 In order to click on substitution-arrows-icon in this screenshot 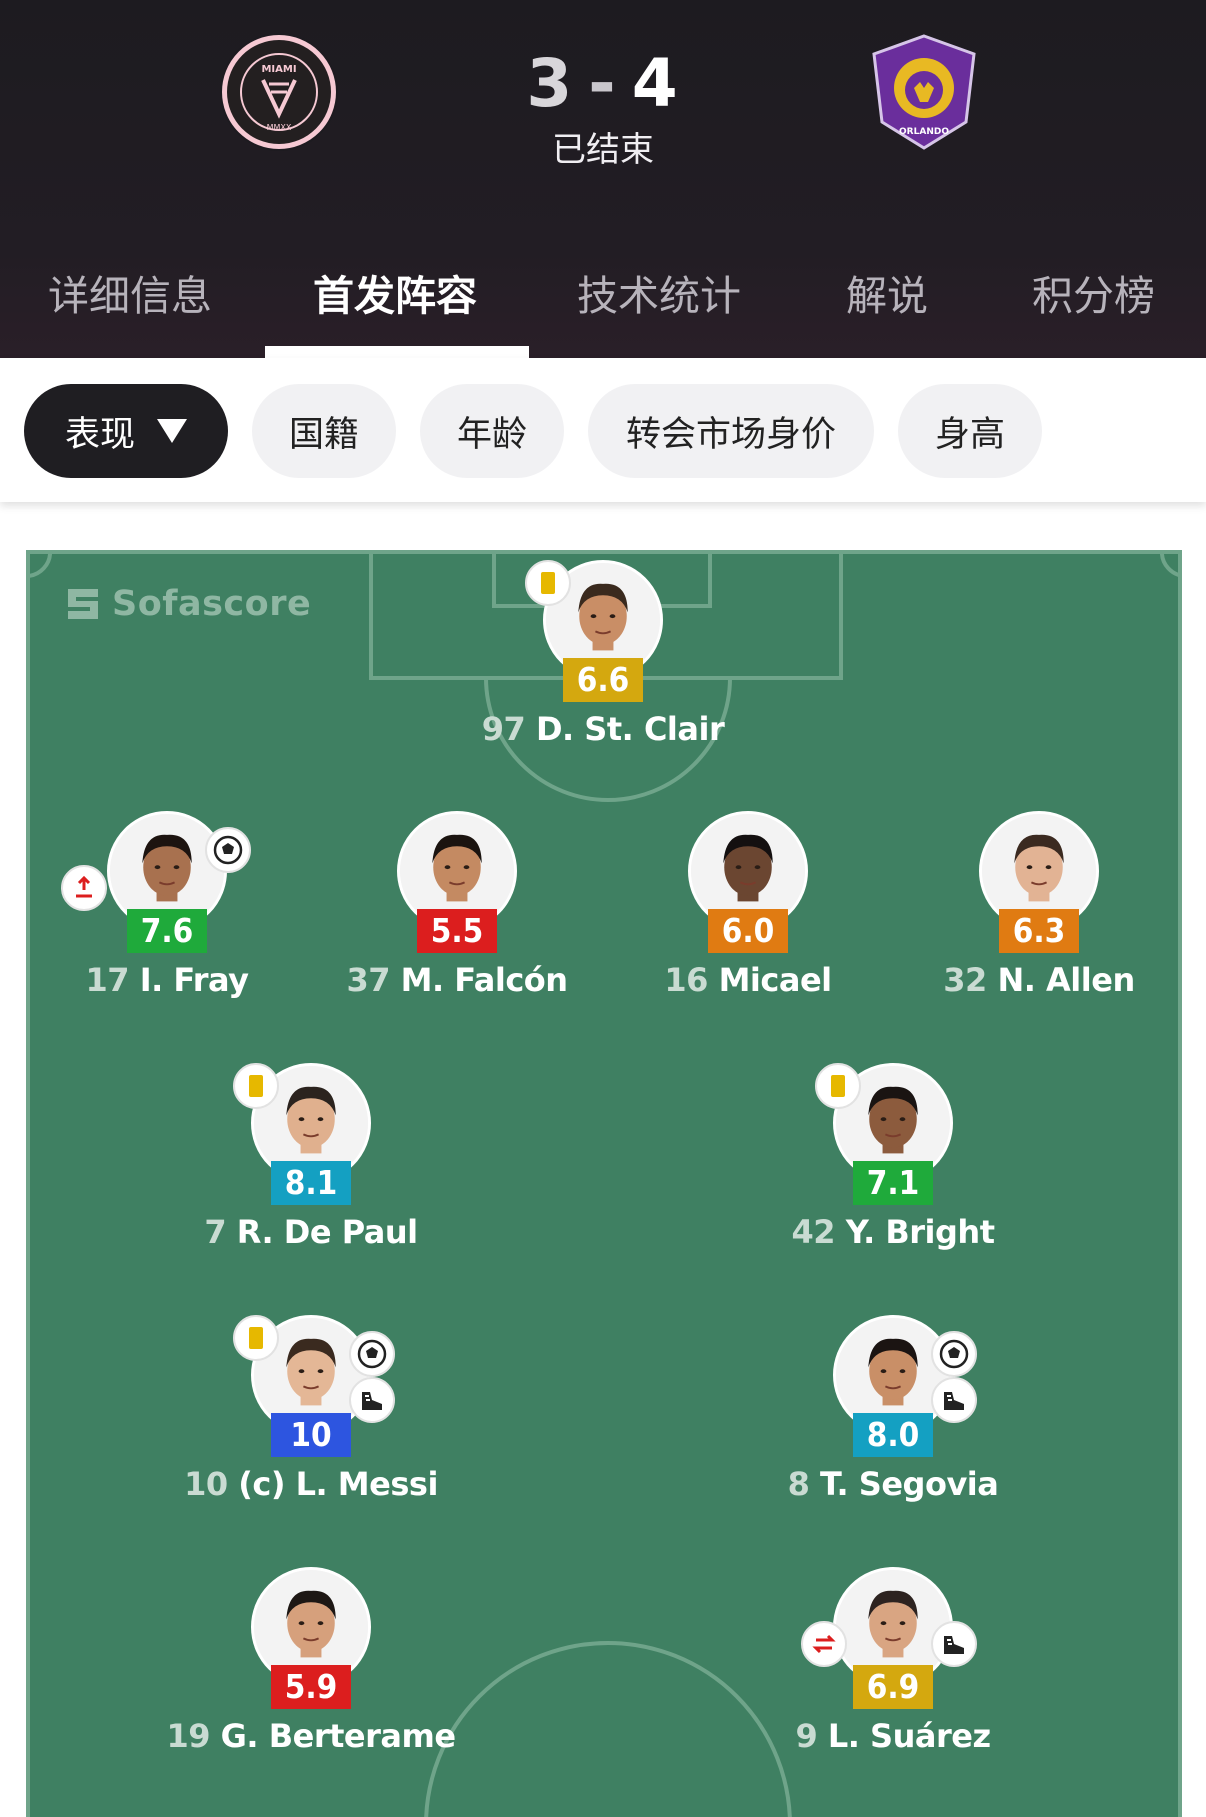, I will do `click(824, 1644)`.